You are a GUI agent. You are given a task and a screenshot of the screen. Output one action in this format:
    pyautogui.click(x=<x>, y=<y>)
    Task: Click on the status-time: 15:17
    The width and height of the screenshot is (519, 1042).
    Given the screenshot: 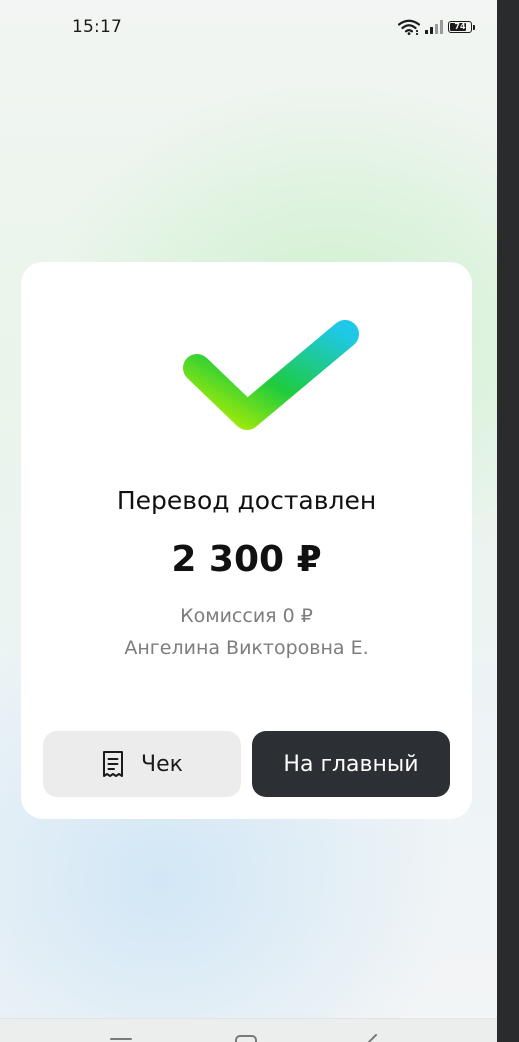 What is the action you would take?
    pyautogui.click(x=97, y=27)
    